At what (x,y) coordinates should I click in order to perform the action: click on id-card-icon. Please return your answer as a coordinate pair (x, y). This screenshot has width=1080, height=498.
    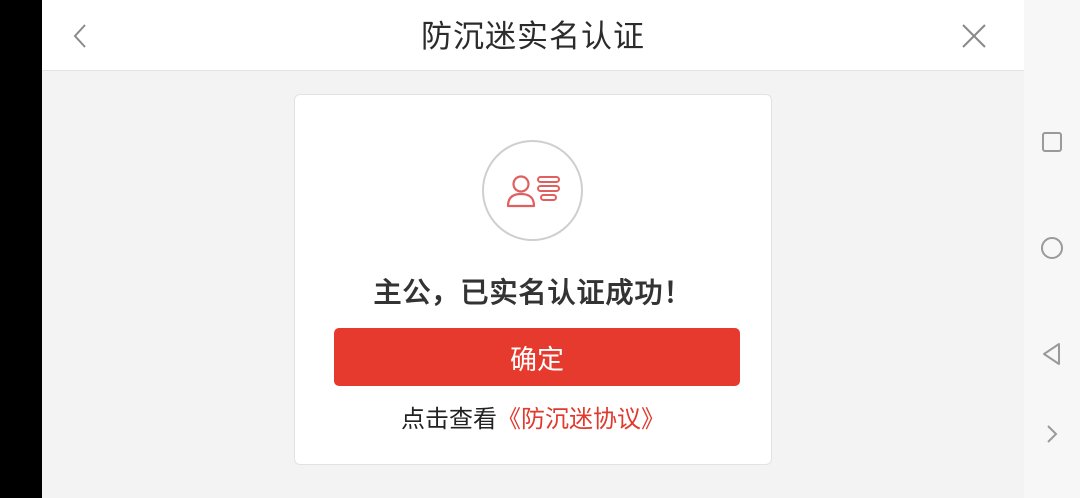
    Looking at the image, I should click on (533, 190).